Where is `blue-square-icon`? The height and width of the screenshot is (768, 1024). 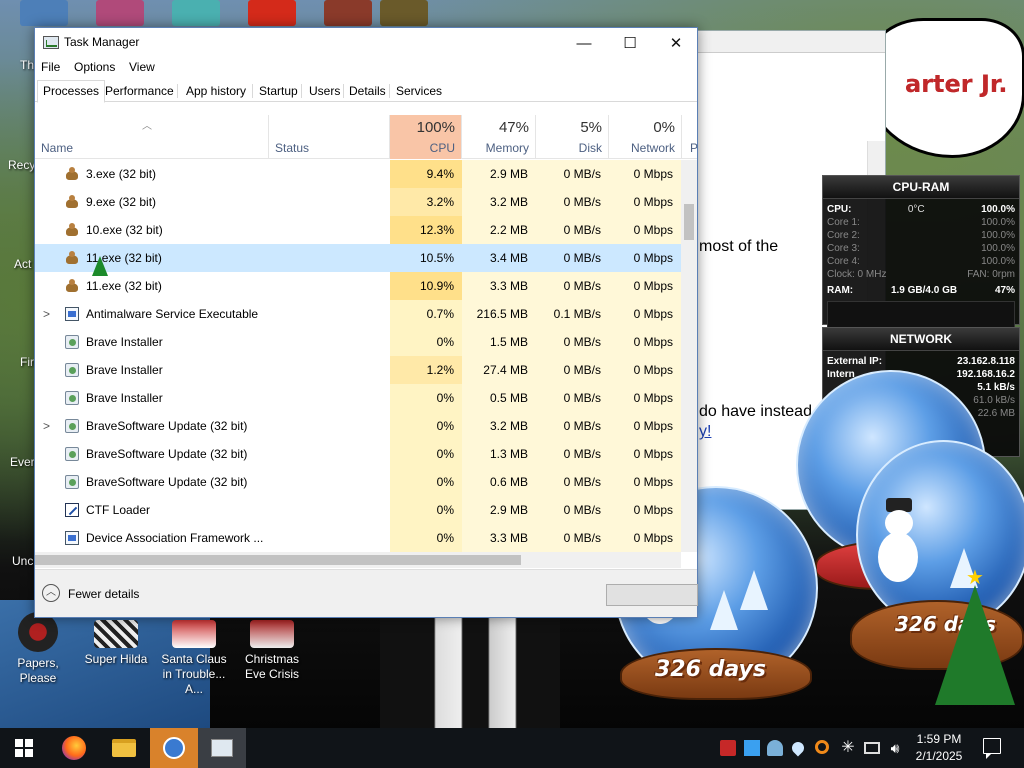
blue-square-icon is located at coordinates (752, 748).